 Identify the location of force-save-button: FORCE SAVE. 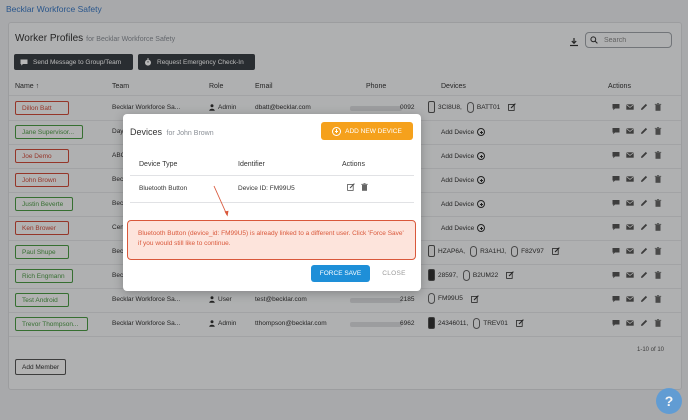
(340, 273).